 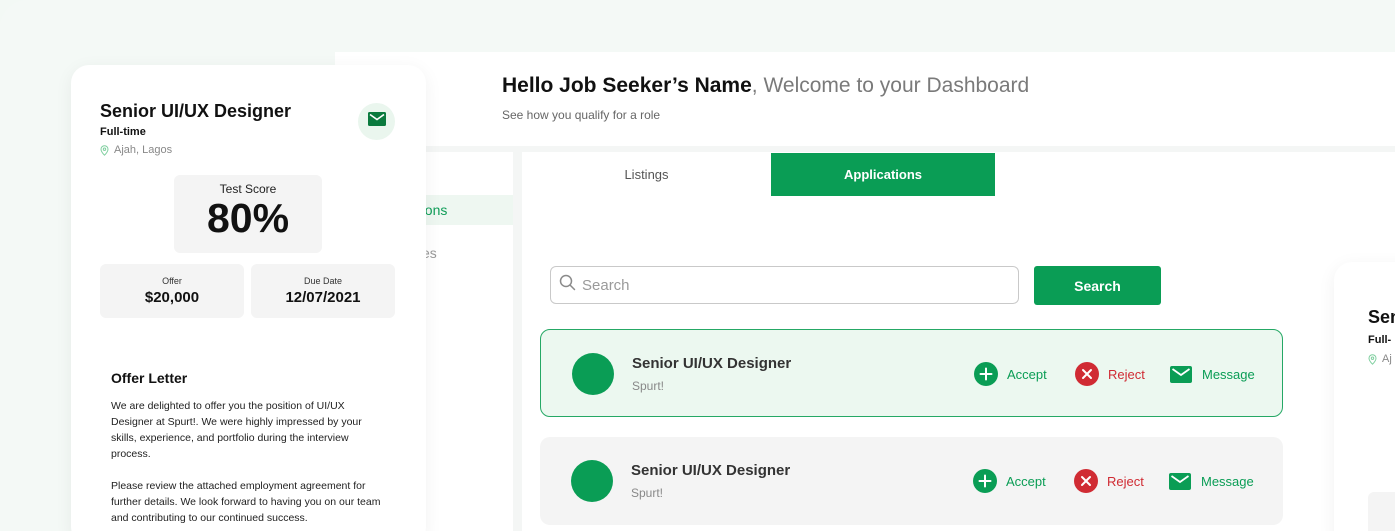 I want to click on tab-bar: Listings Applications, so click(x=958, y=175).